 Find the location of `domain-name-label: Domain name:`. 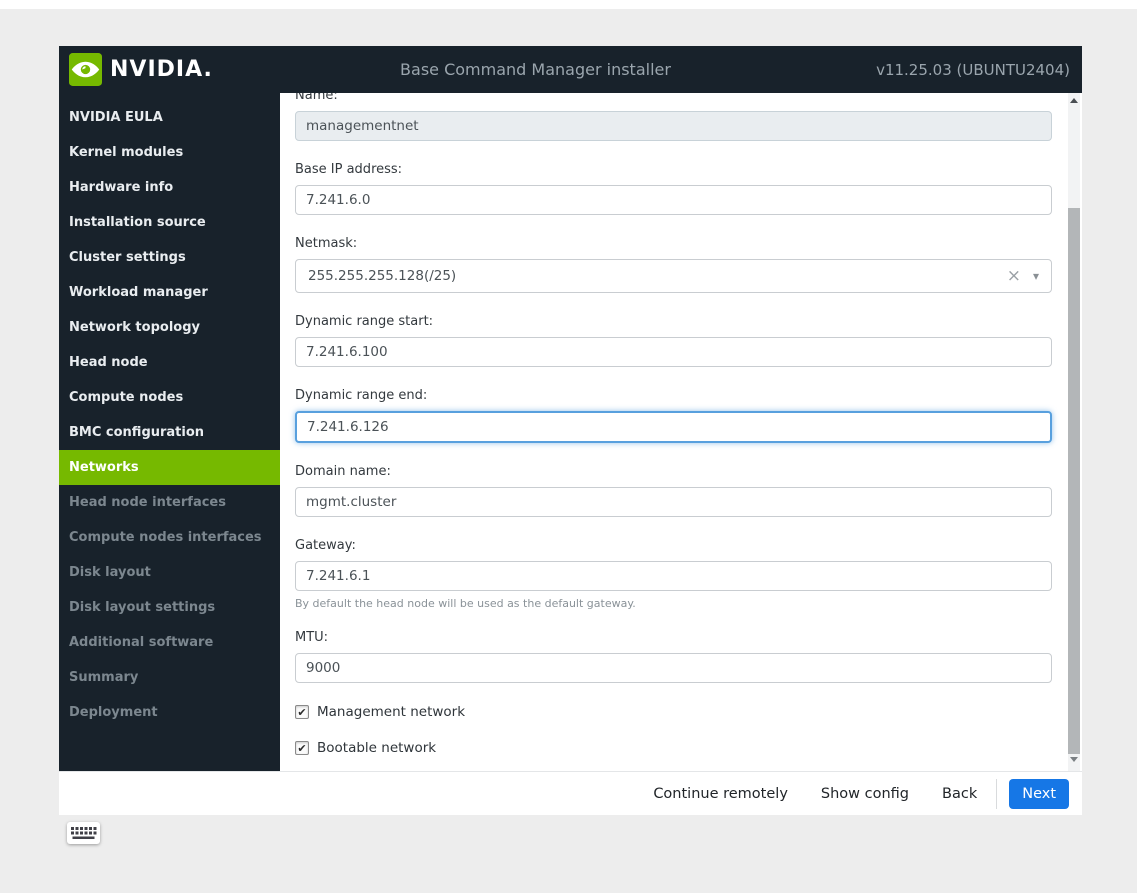

domain-name-label: Domain name: is located at coordinates (343, 471).